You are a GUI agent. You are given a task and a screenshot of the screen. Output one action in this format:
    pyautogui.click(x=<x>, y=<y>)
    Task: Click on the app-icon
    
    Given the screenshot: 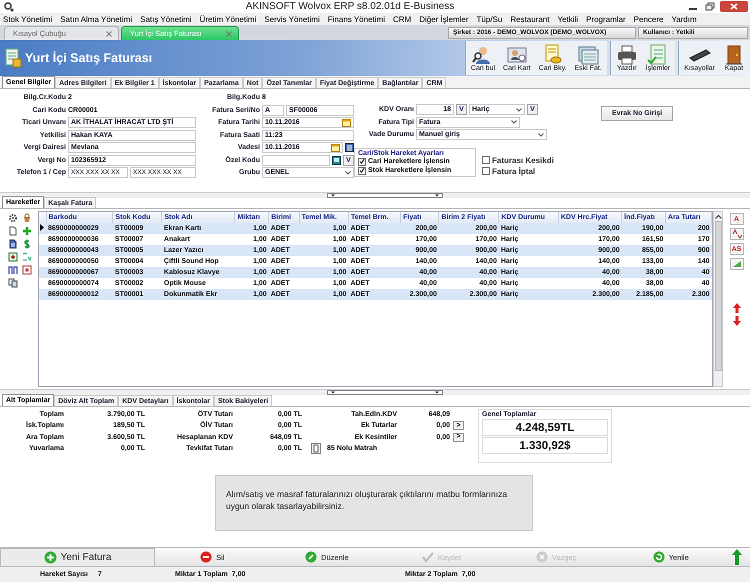 What is the action you would take?
    pyautogui.click(x=9, y=7)
    